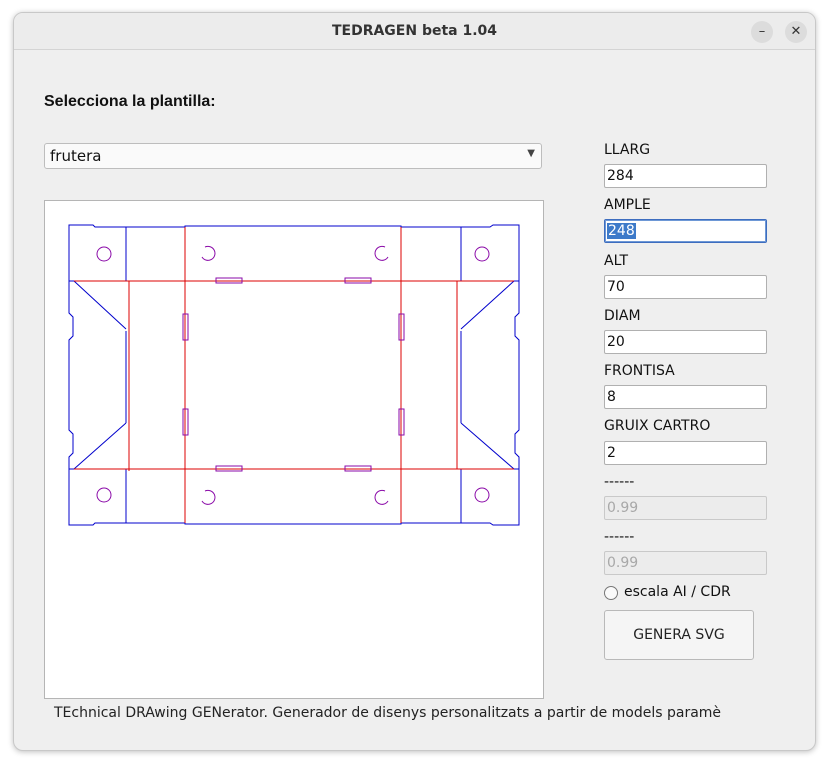 This screenshot has width=828, height=766. I want to click on template-heading: Selecciona la plantilla:, so click(130, 101).